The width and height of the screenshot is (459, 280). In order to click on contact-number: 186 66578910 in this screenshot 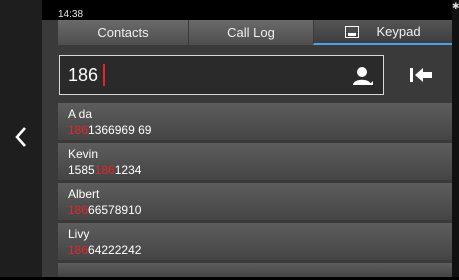, I will do `click(104, 210)`.